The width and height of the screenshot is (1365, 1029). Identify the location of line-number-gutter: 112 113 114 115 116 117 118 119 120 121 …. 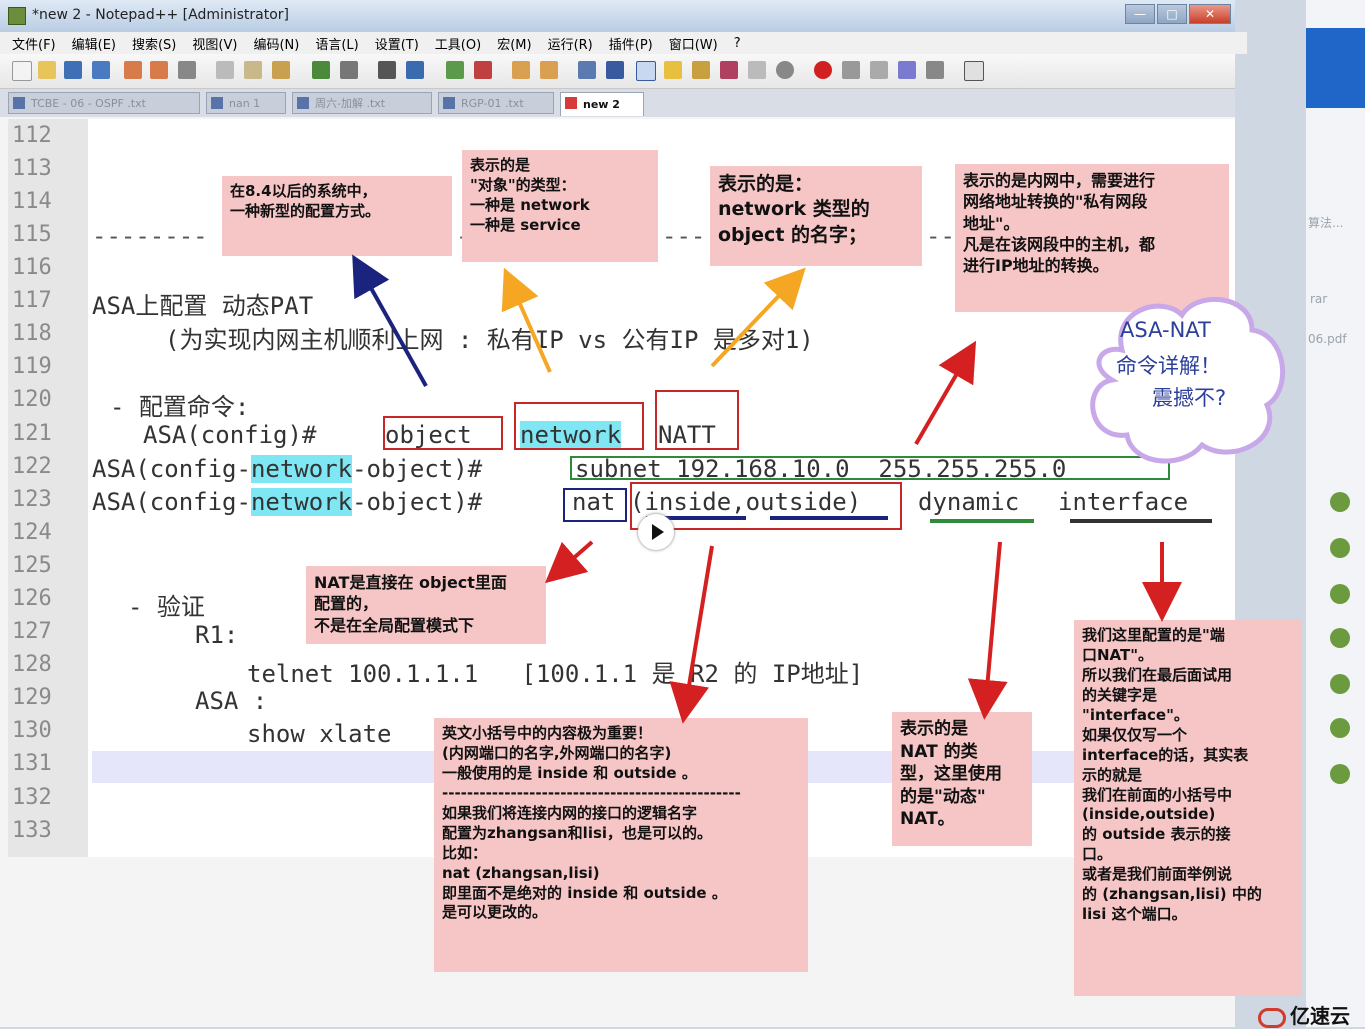
(48, 488).